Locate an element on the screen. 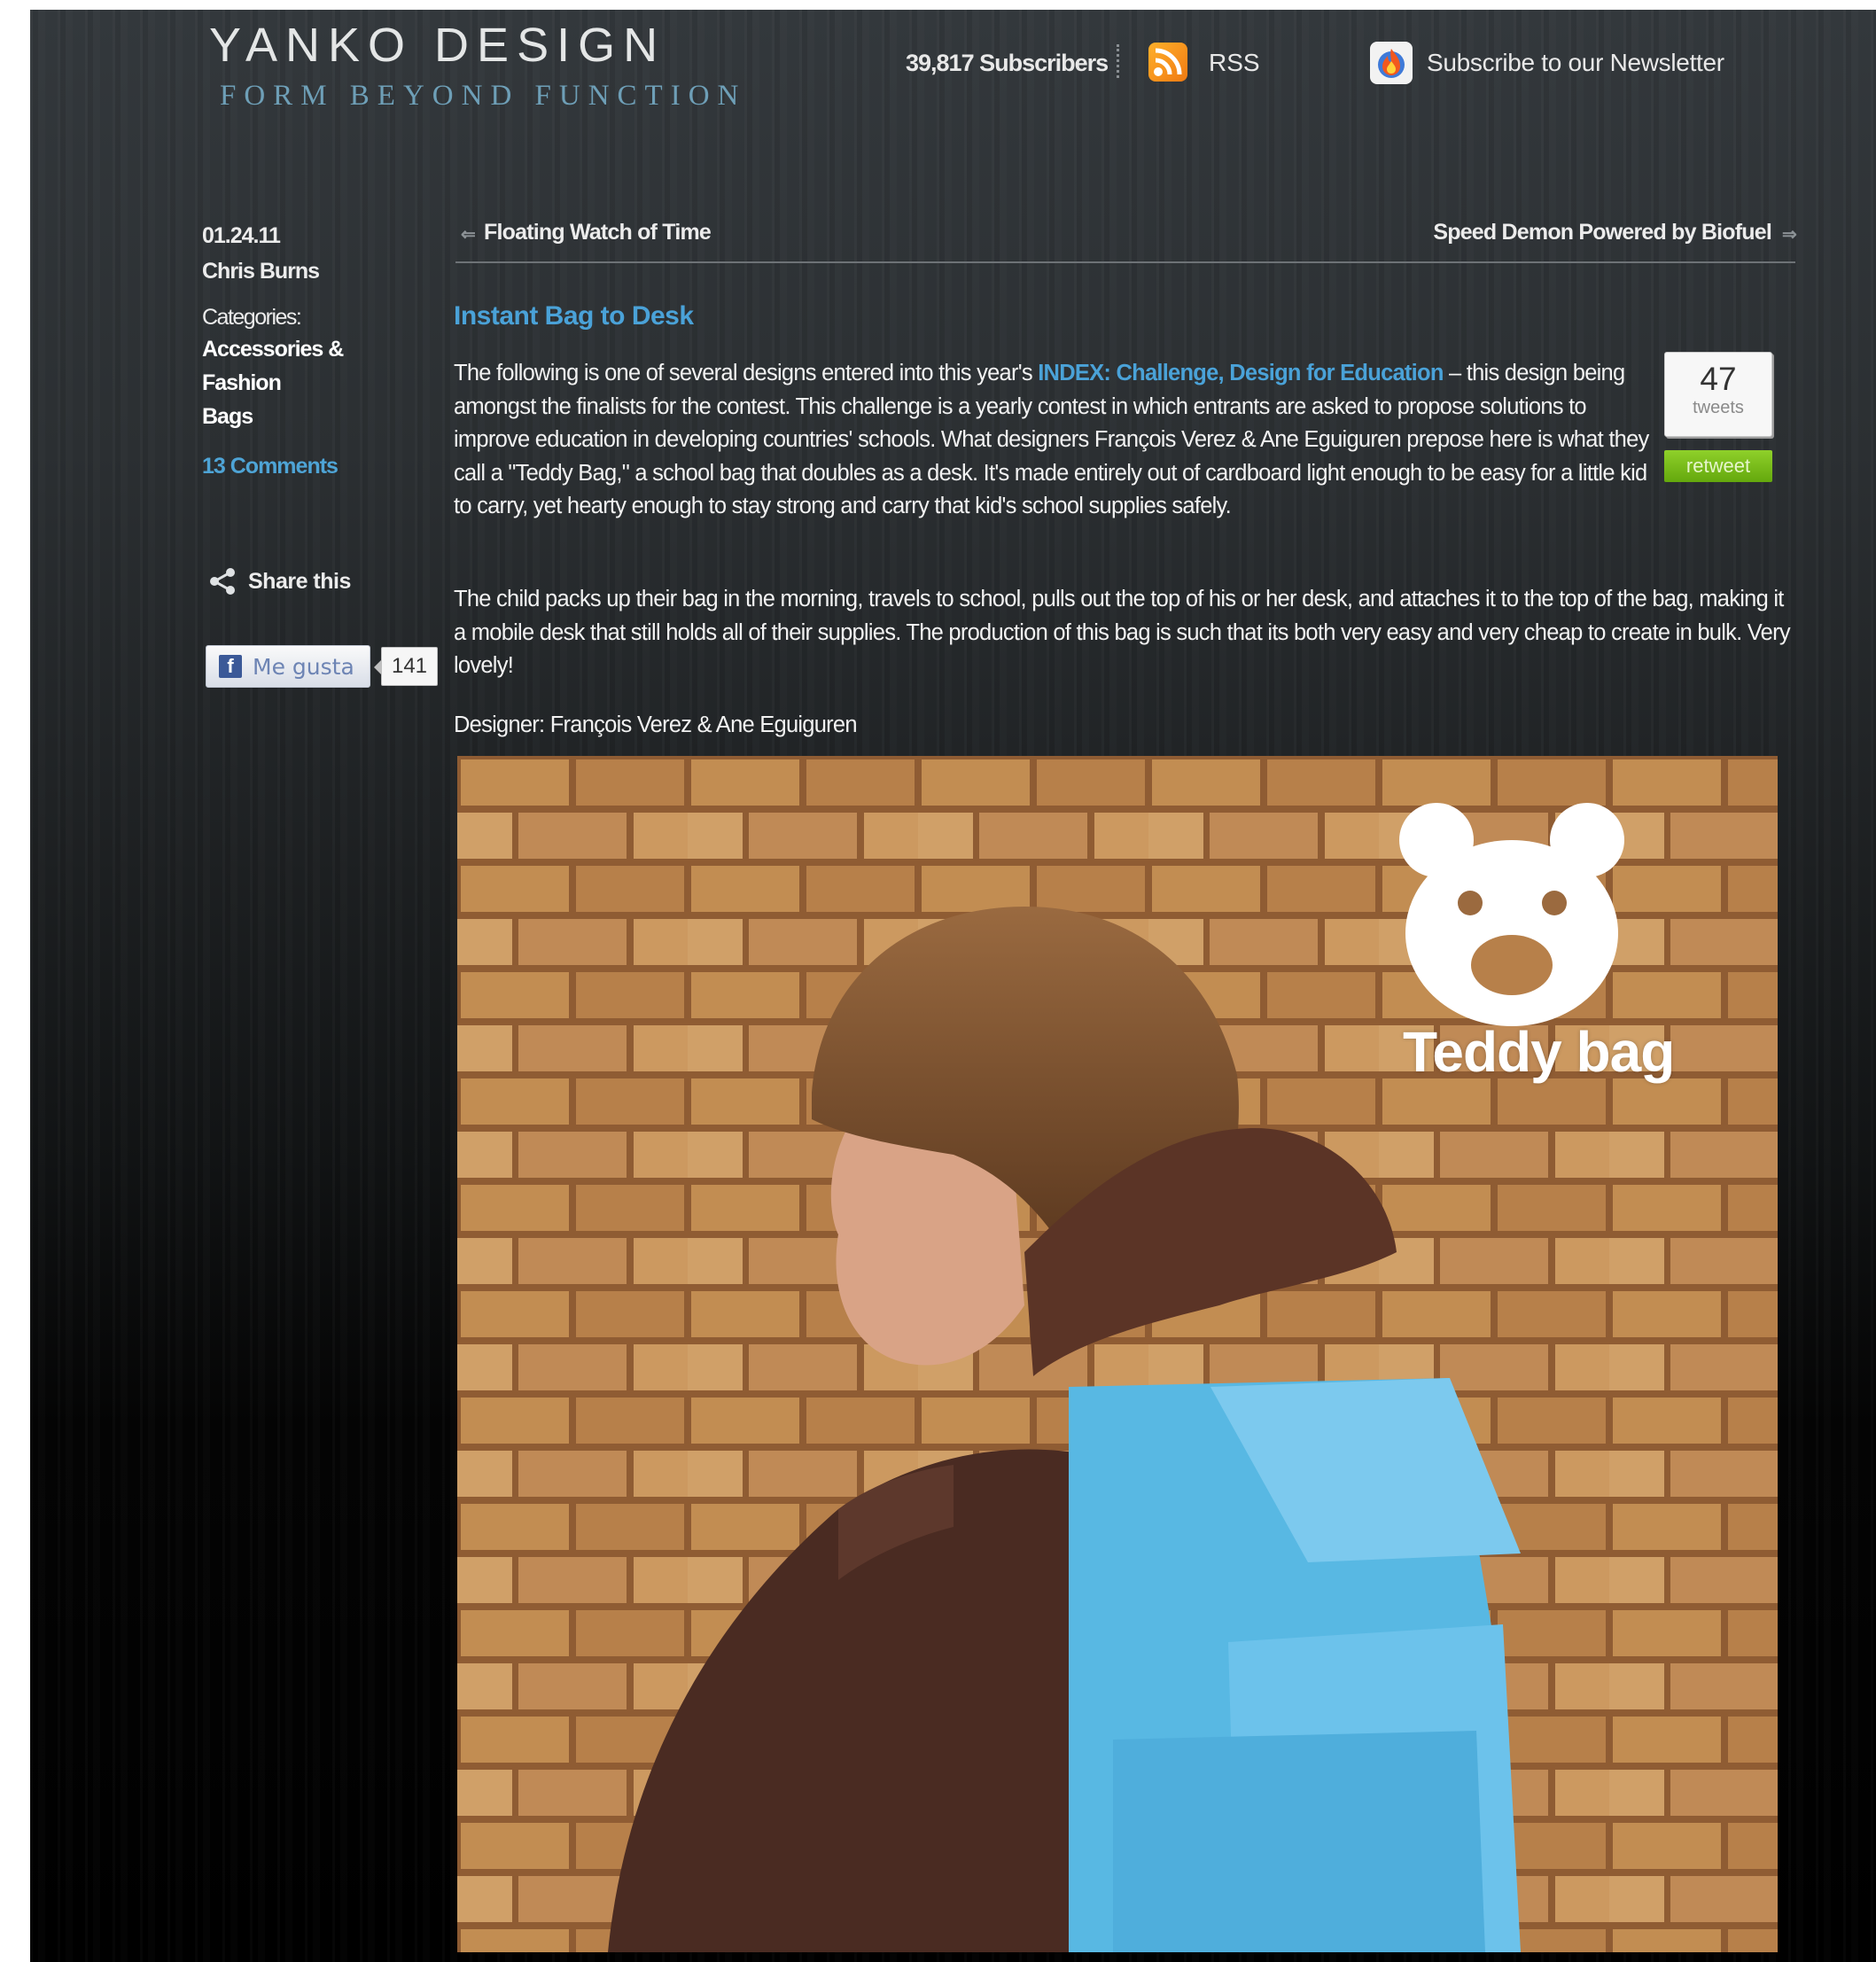 This screenshot has height=1962, width=1876. share-icon is located at coordinates (222, 581).